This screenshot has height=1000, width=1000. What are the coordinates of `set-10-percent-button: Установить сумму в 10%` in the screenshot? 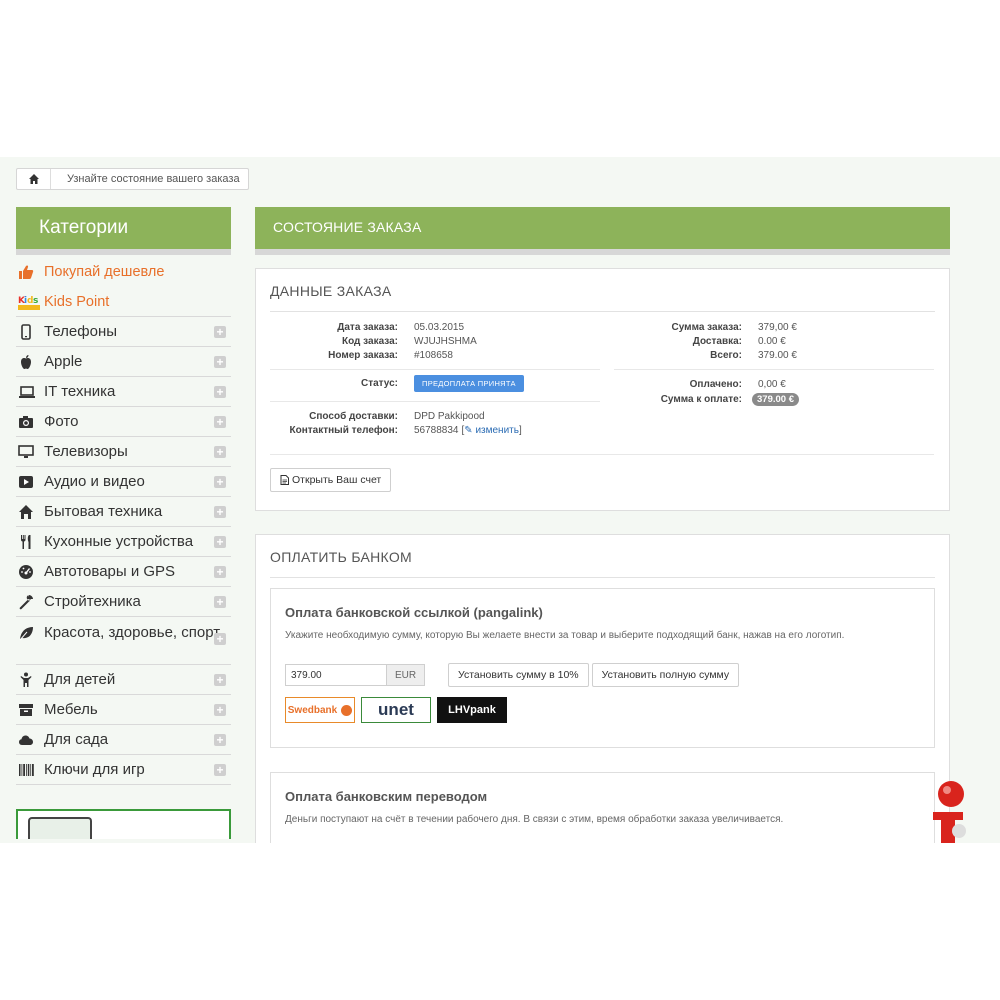 It's located at (518, 675).